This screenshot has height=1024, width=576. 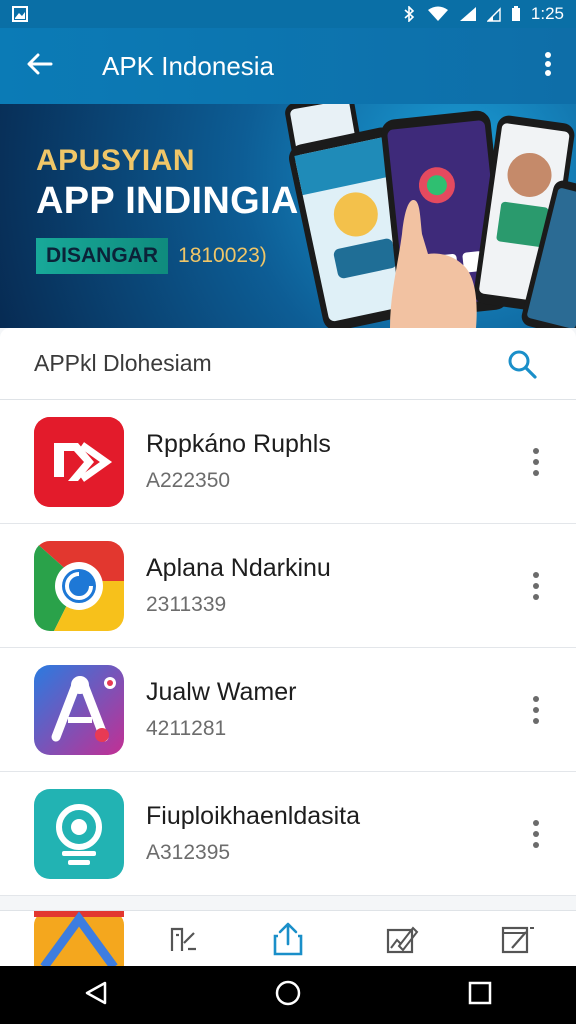 What do you see at coordinates (288, 462) in the screenshot?
I see `list-item: Rppkáno Ruphls A222350` at bounding box center [288, 462].